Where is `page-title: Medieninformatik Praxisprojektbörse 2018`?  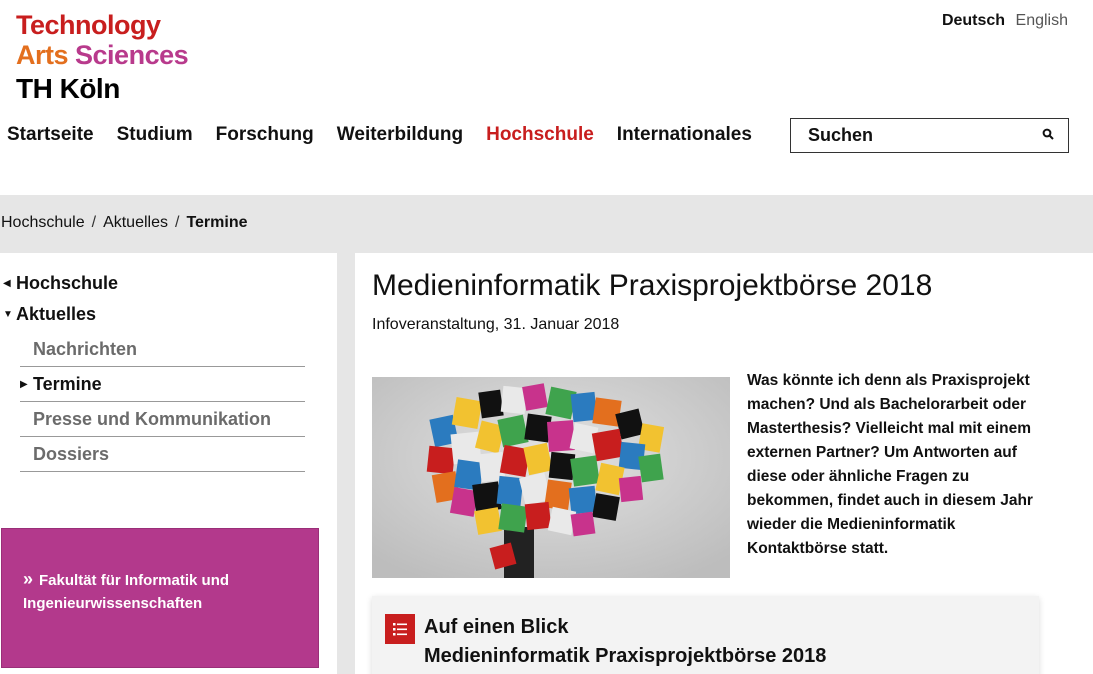
page-title: Medieninformatik Praxisprojektbörse 2018 is located at coordinates (652, 285).